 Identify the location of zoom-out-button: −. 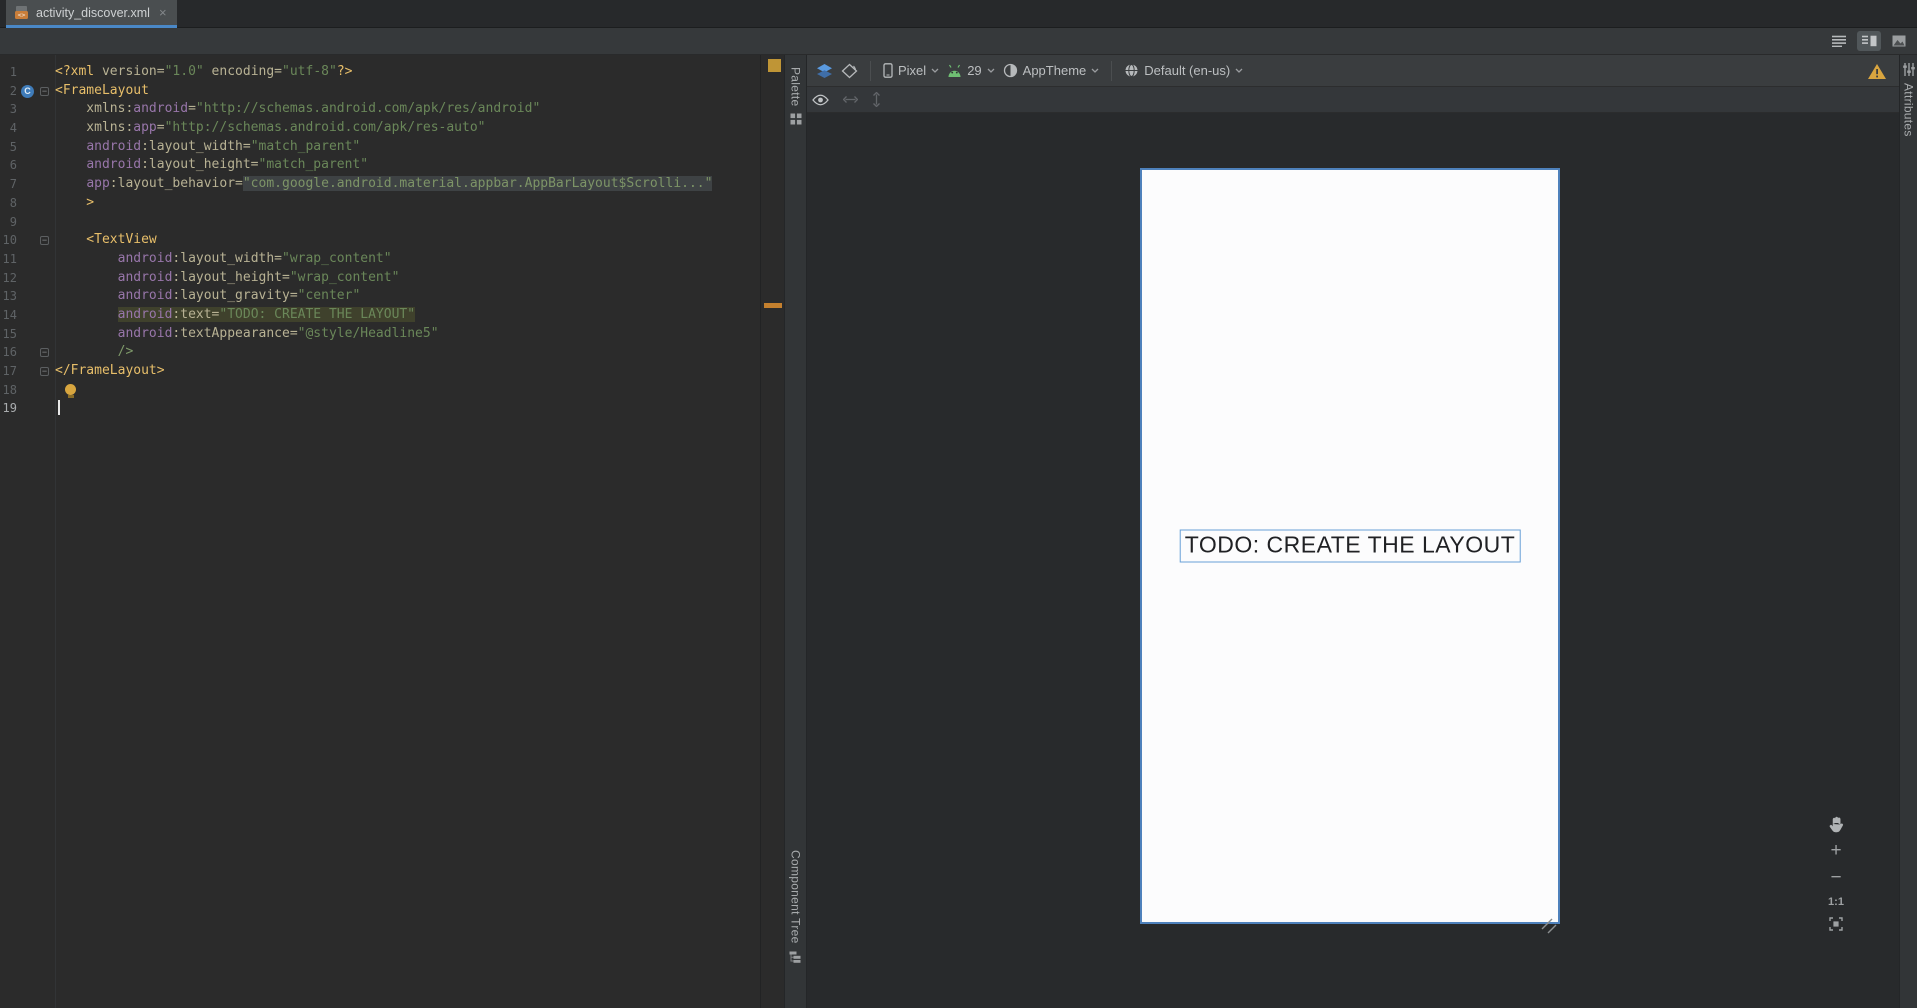
(1835, 877).